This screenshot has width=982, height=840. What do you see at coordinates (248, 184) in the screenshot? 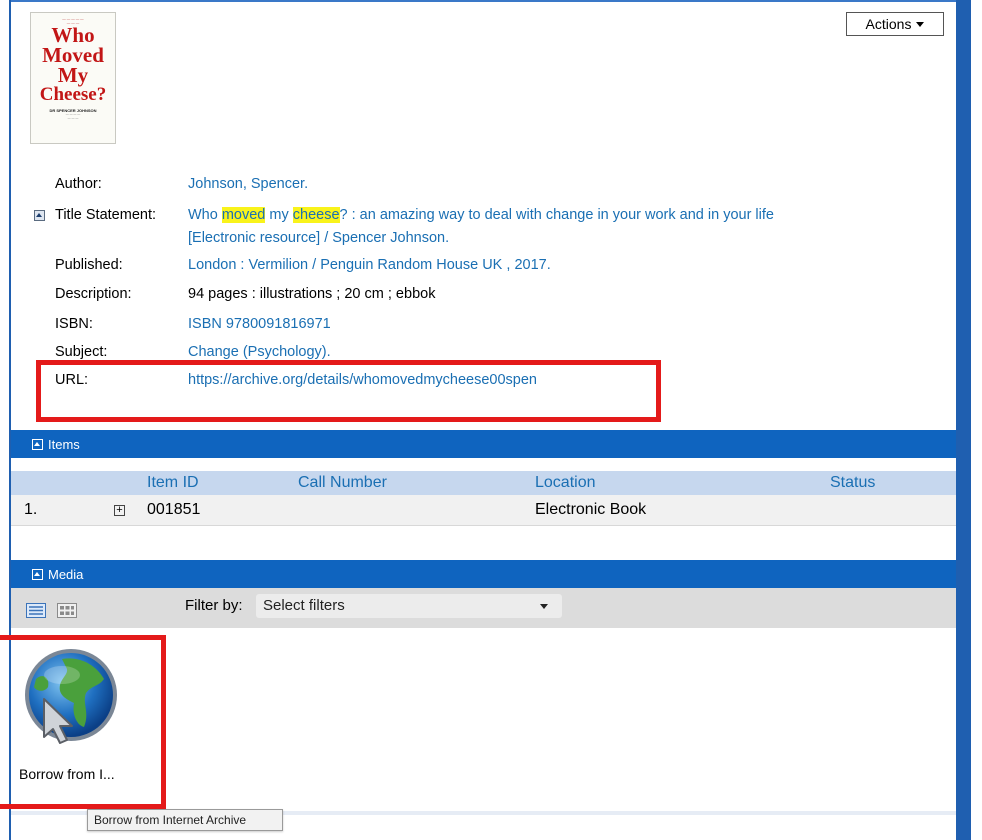
I see `author-link: Johnson, Spencer.` at bounding box center [248, 184].